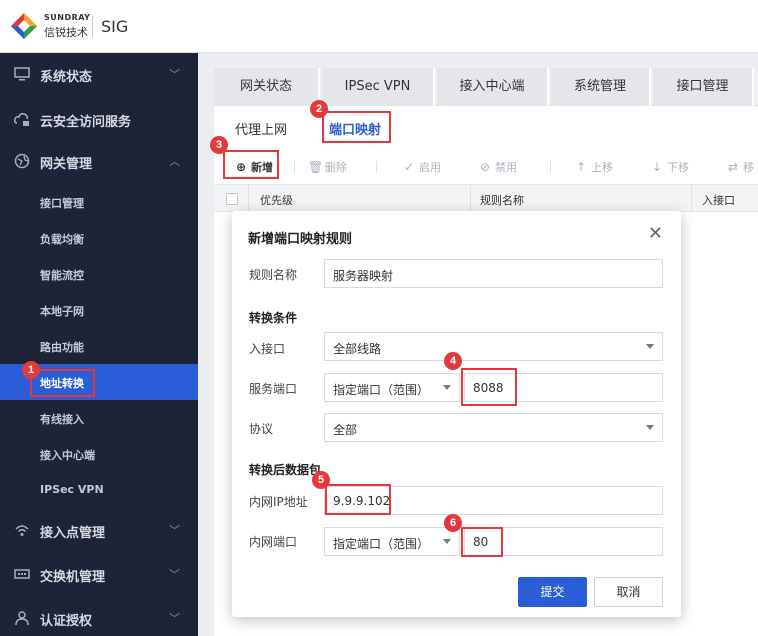  What do you see at coordinates (319, 109) in the screenshot?
I see `step-badge-2: 2` at bounding box center [319, 109].